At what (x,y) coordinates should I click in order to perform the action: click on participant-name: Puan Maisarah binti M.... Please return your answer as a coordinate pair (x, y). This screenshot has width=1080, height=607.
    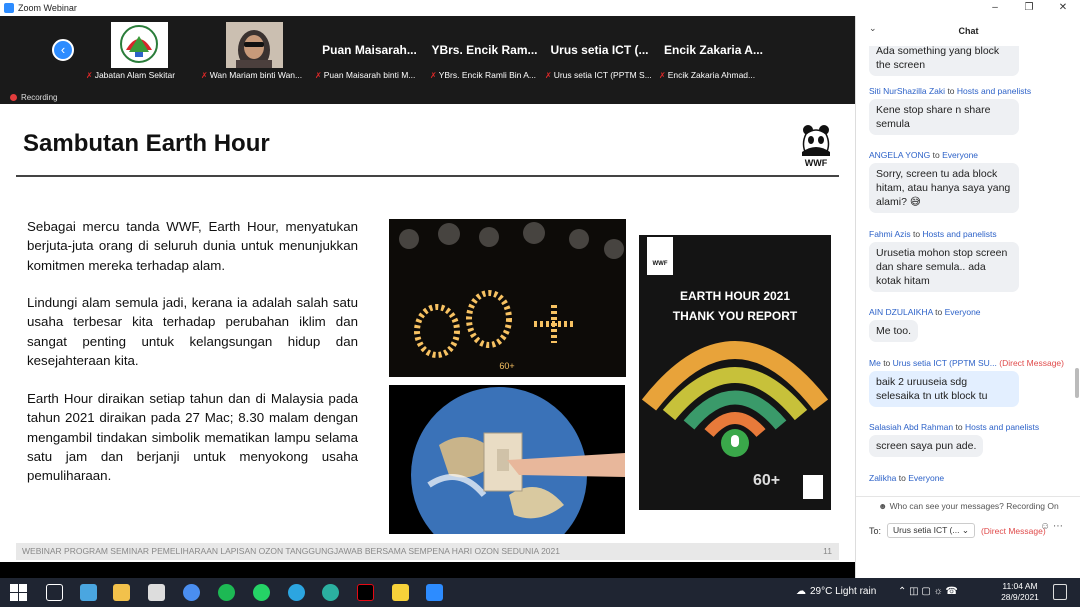
    Looking at the image, I should click on (369, 75).